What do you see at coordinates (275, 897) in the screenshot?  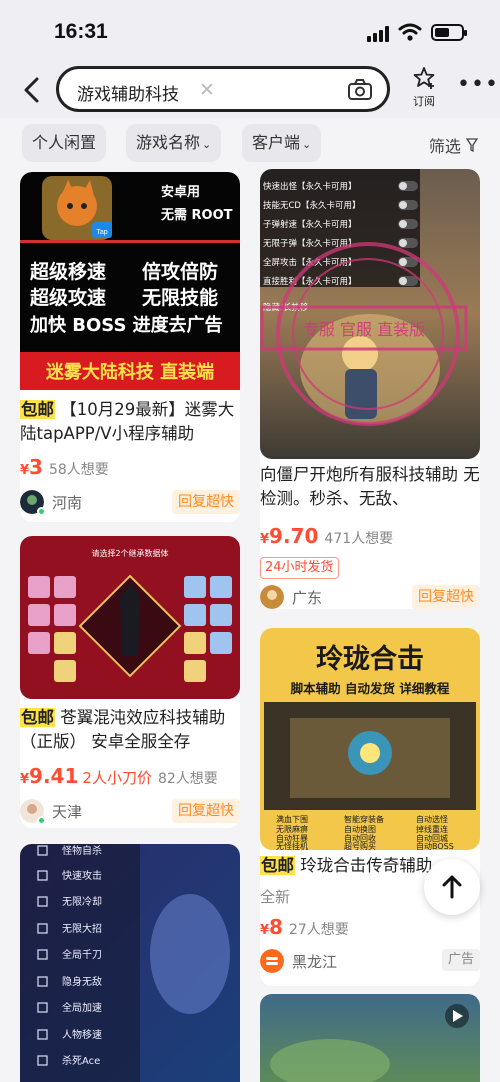 I see `condition-label: 全新` at bounding box center [275, 897].